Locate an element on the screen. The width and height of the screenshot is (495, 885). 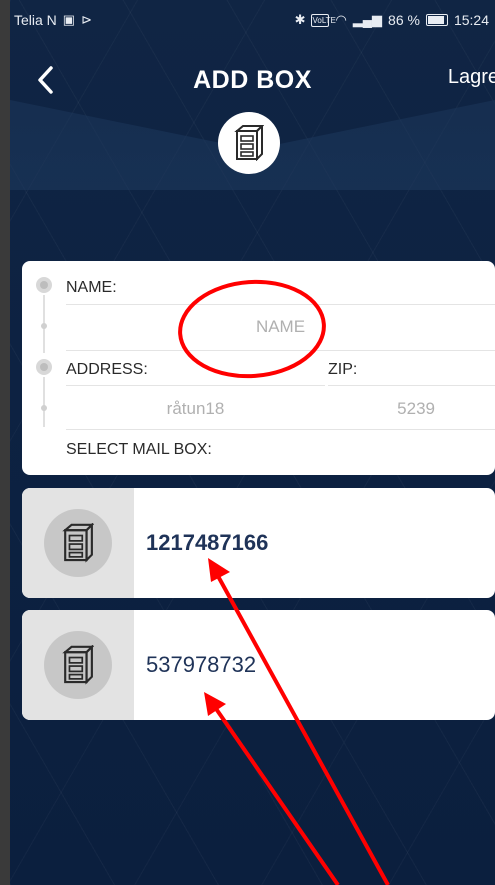
app-logo is located at coordinates (249, 143).